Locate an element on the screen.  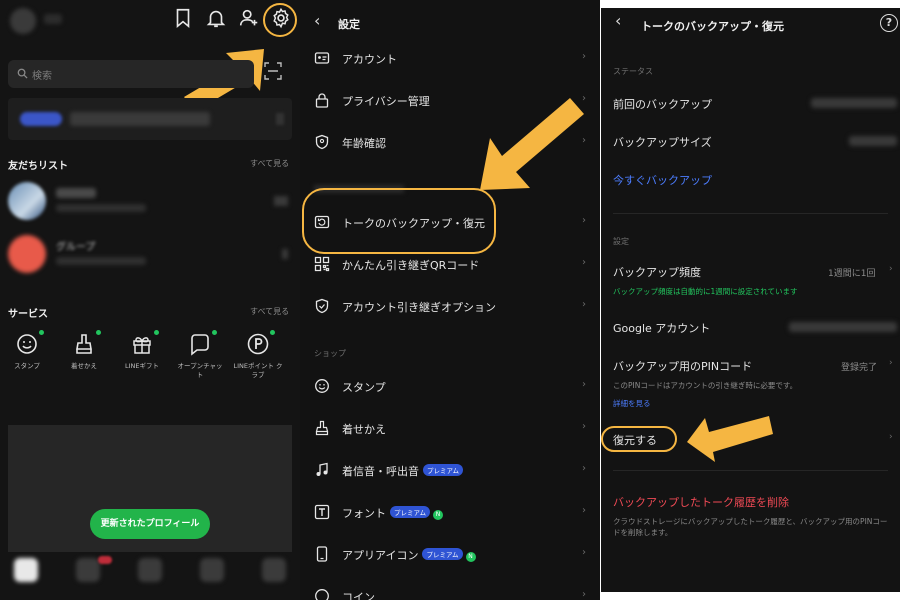
backup-frequency-row: バックアップ頻度 is located at coordinates (657, 272).